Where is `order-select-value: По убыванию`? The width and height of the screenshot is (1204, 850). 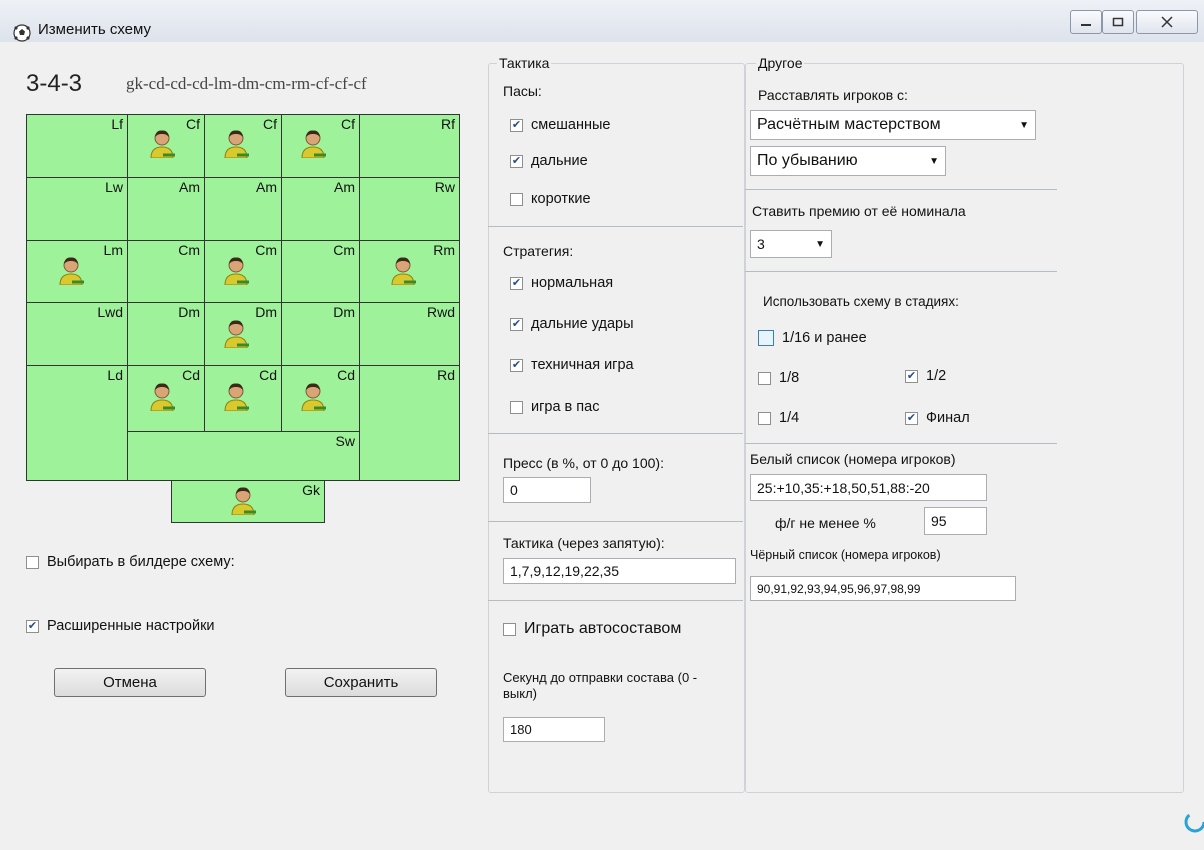 order-select-value: По убыванию is located at coordinates (807, 160).